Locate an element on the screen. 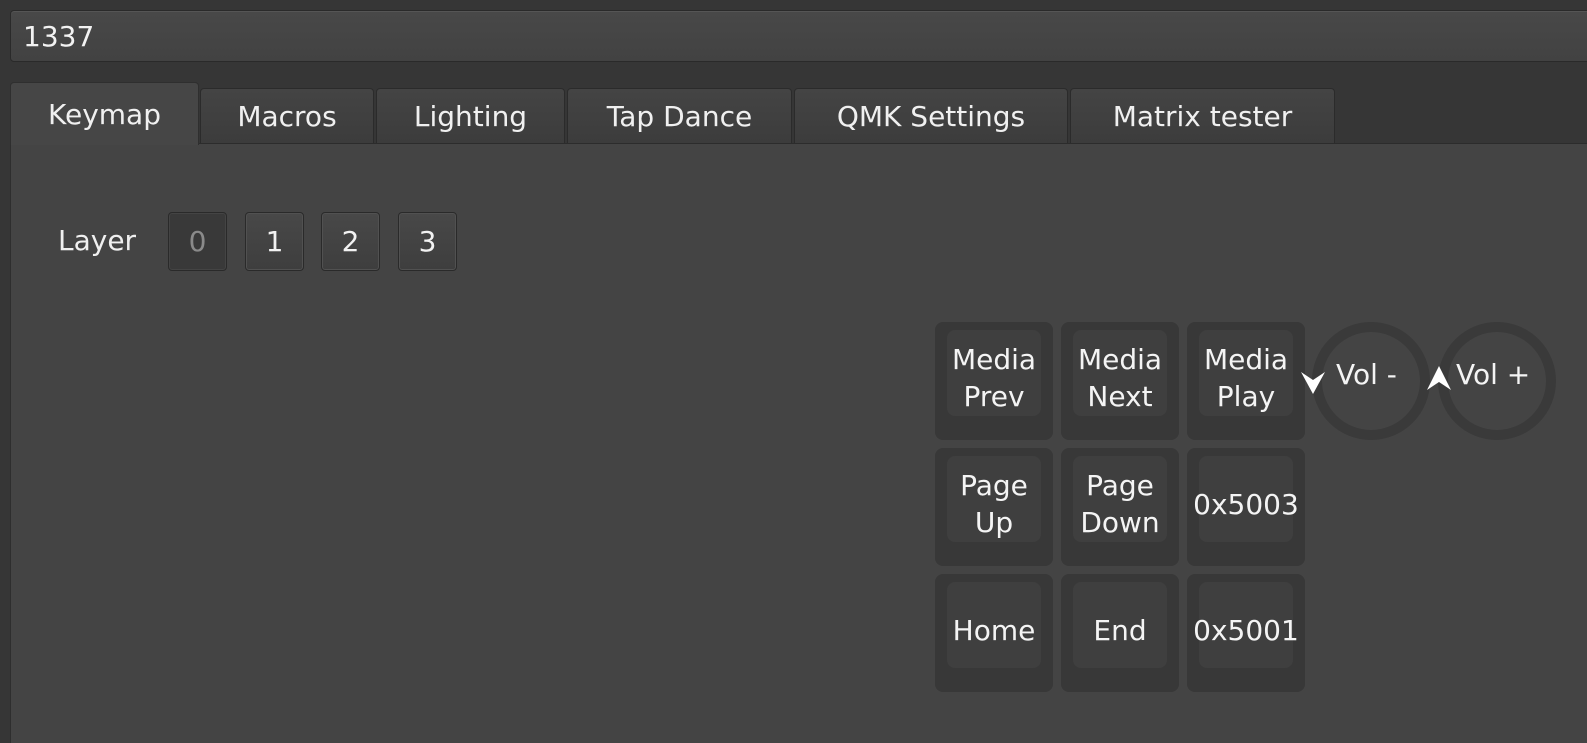 The height and width of the screenshot is (743, 1587). key-media-play: Media Play is located at coordinates (1246, 381).